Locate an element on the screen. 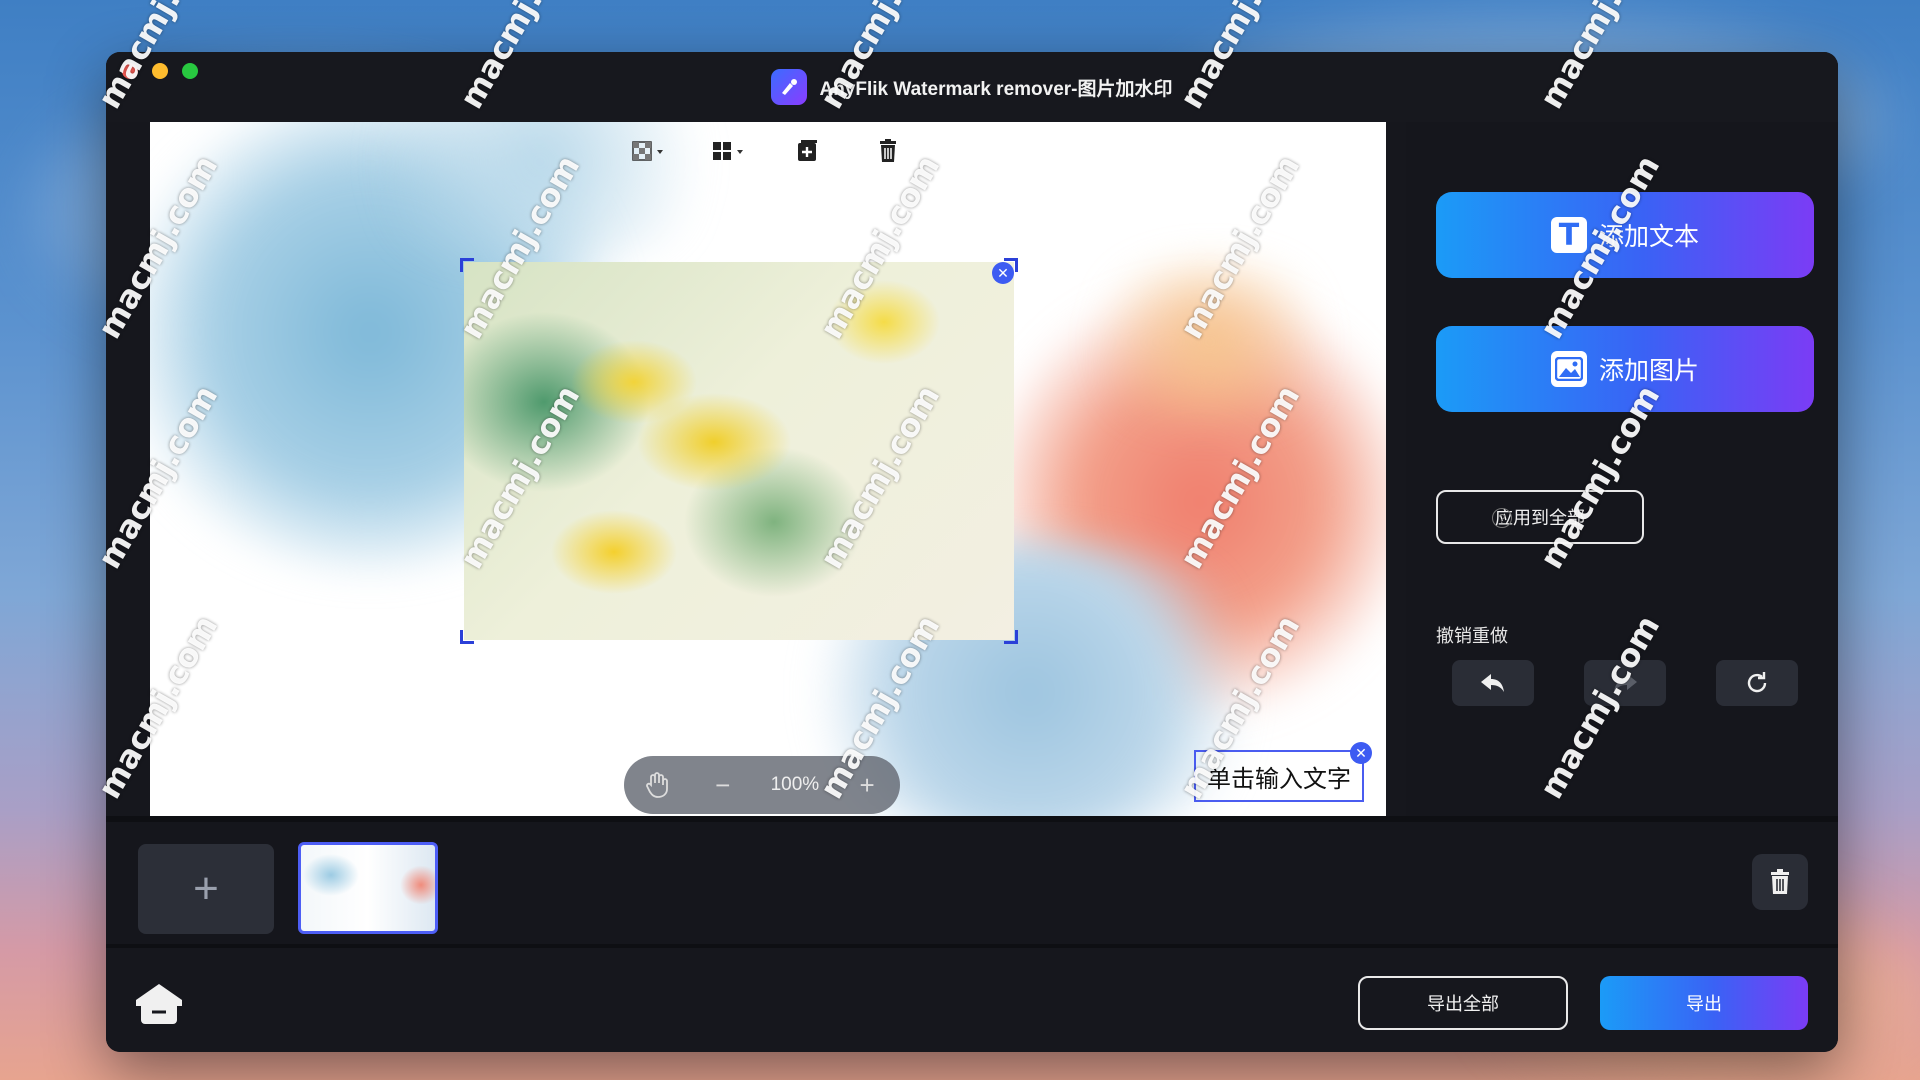 The image size is (1920, 1080). export-button: 导出 is located at coordinates (1704, 1003).